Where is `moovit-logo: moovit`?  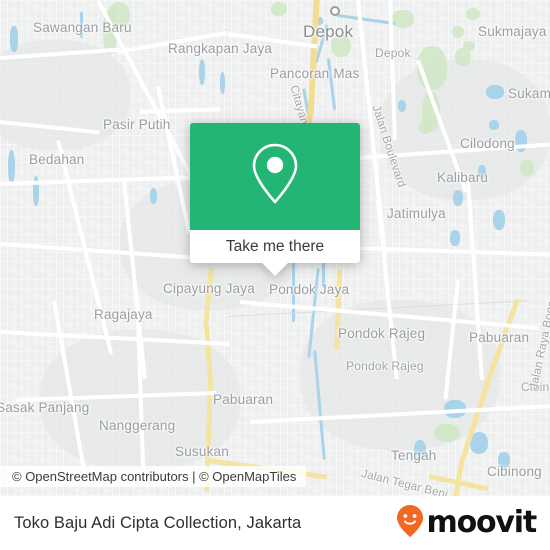
moovit-logo: moovit is located at coordinates (466, 523).